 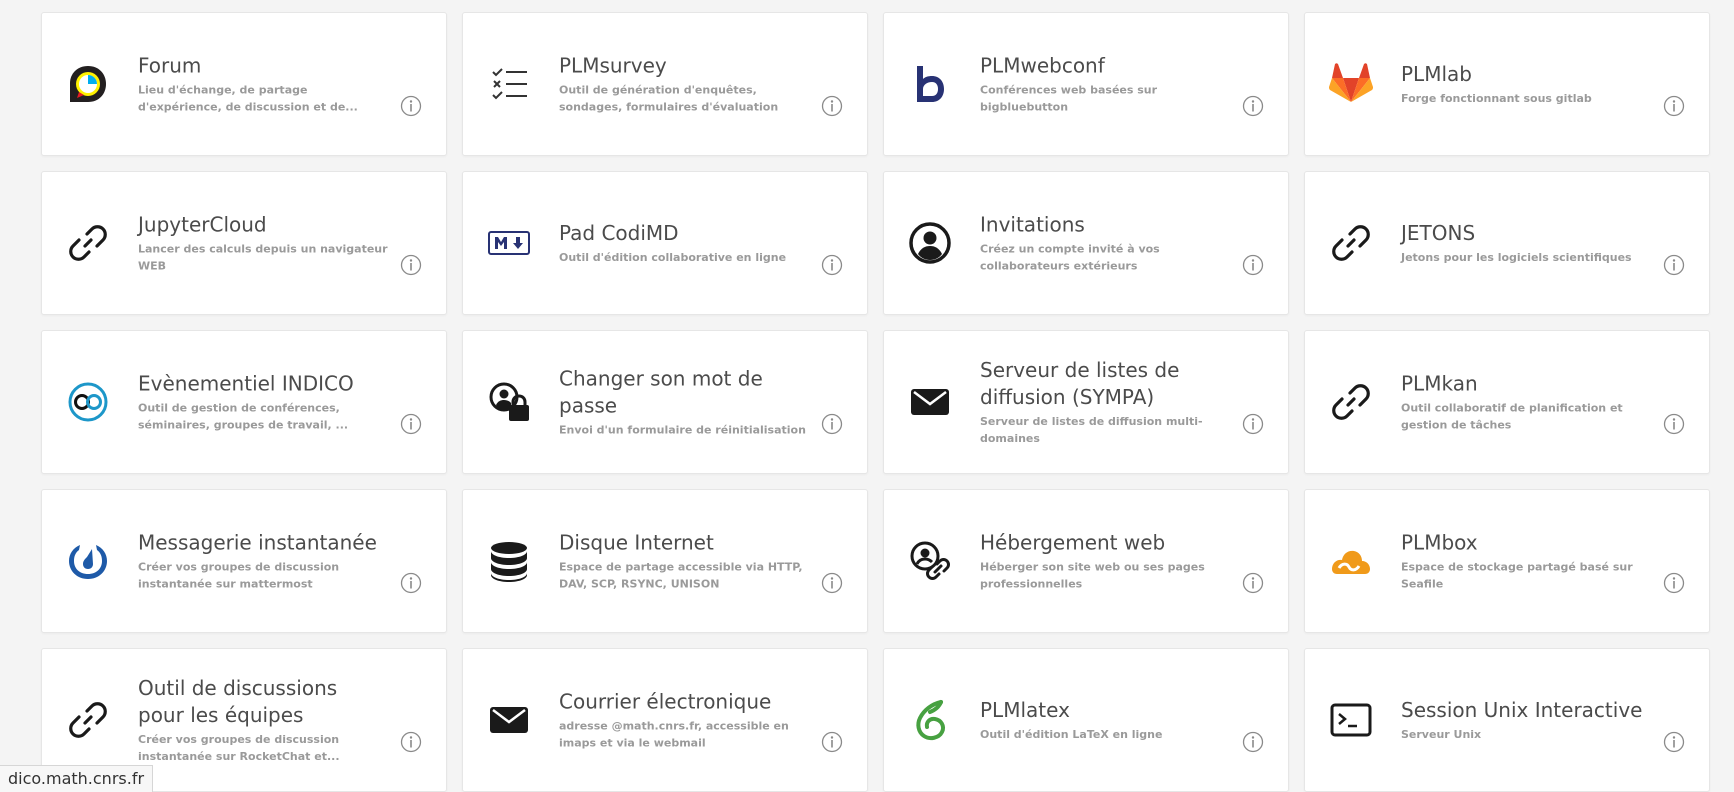 What do you see at coordinates (636, 542) in the screenshot?
I see `service-title: Disque Internet` at bounding box center [636, 542].